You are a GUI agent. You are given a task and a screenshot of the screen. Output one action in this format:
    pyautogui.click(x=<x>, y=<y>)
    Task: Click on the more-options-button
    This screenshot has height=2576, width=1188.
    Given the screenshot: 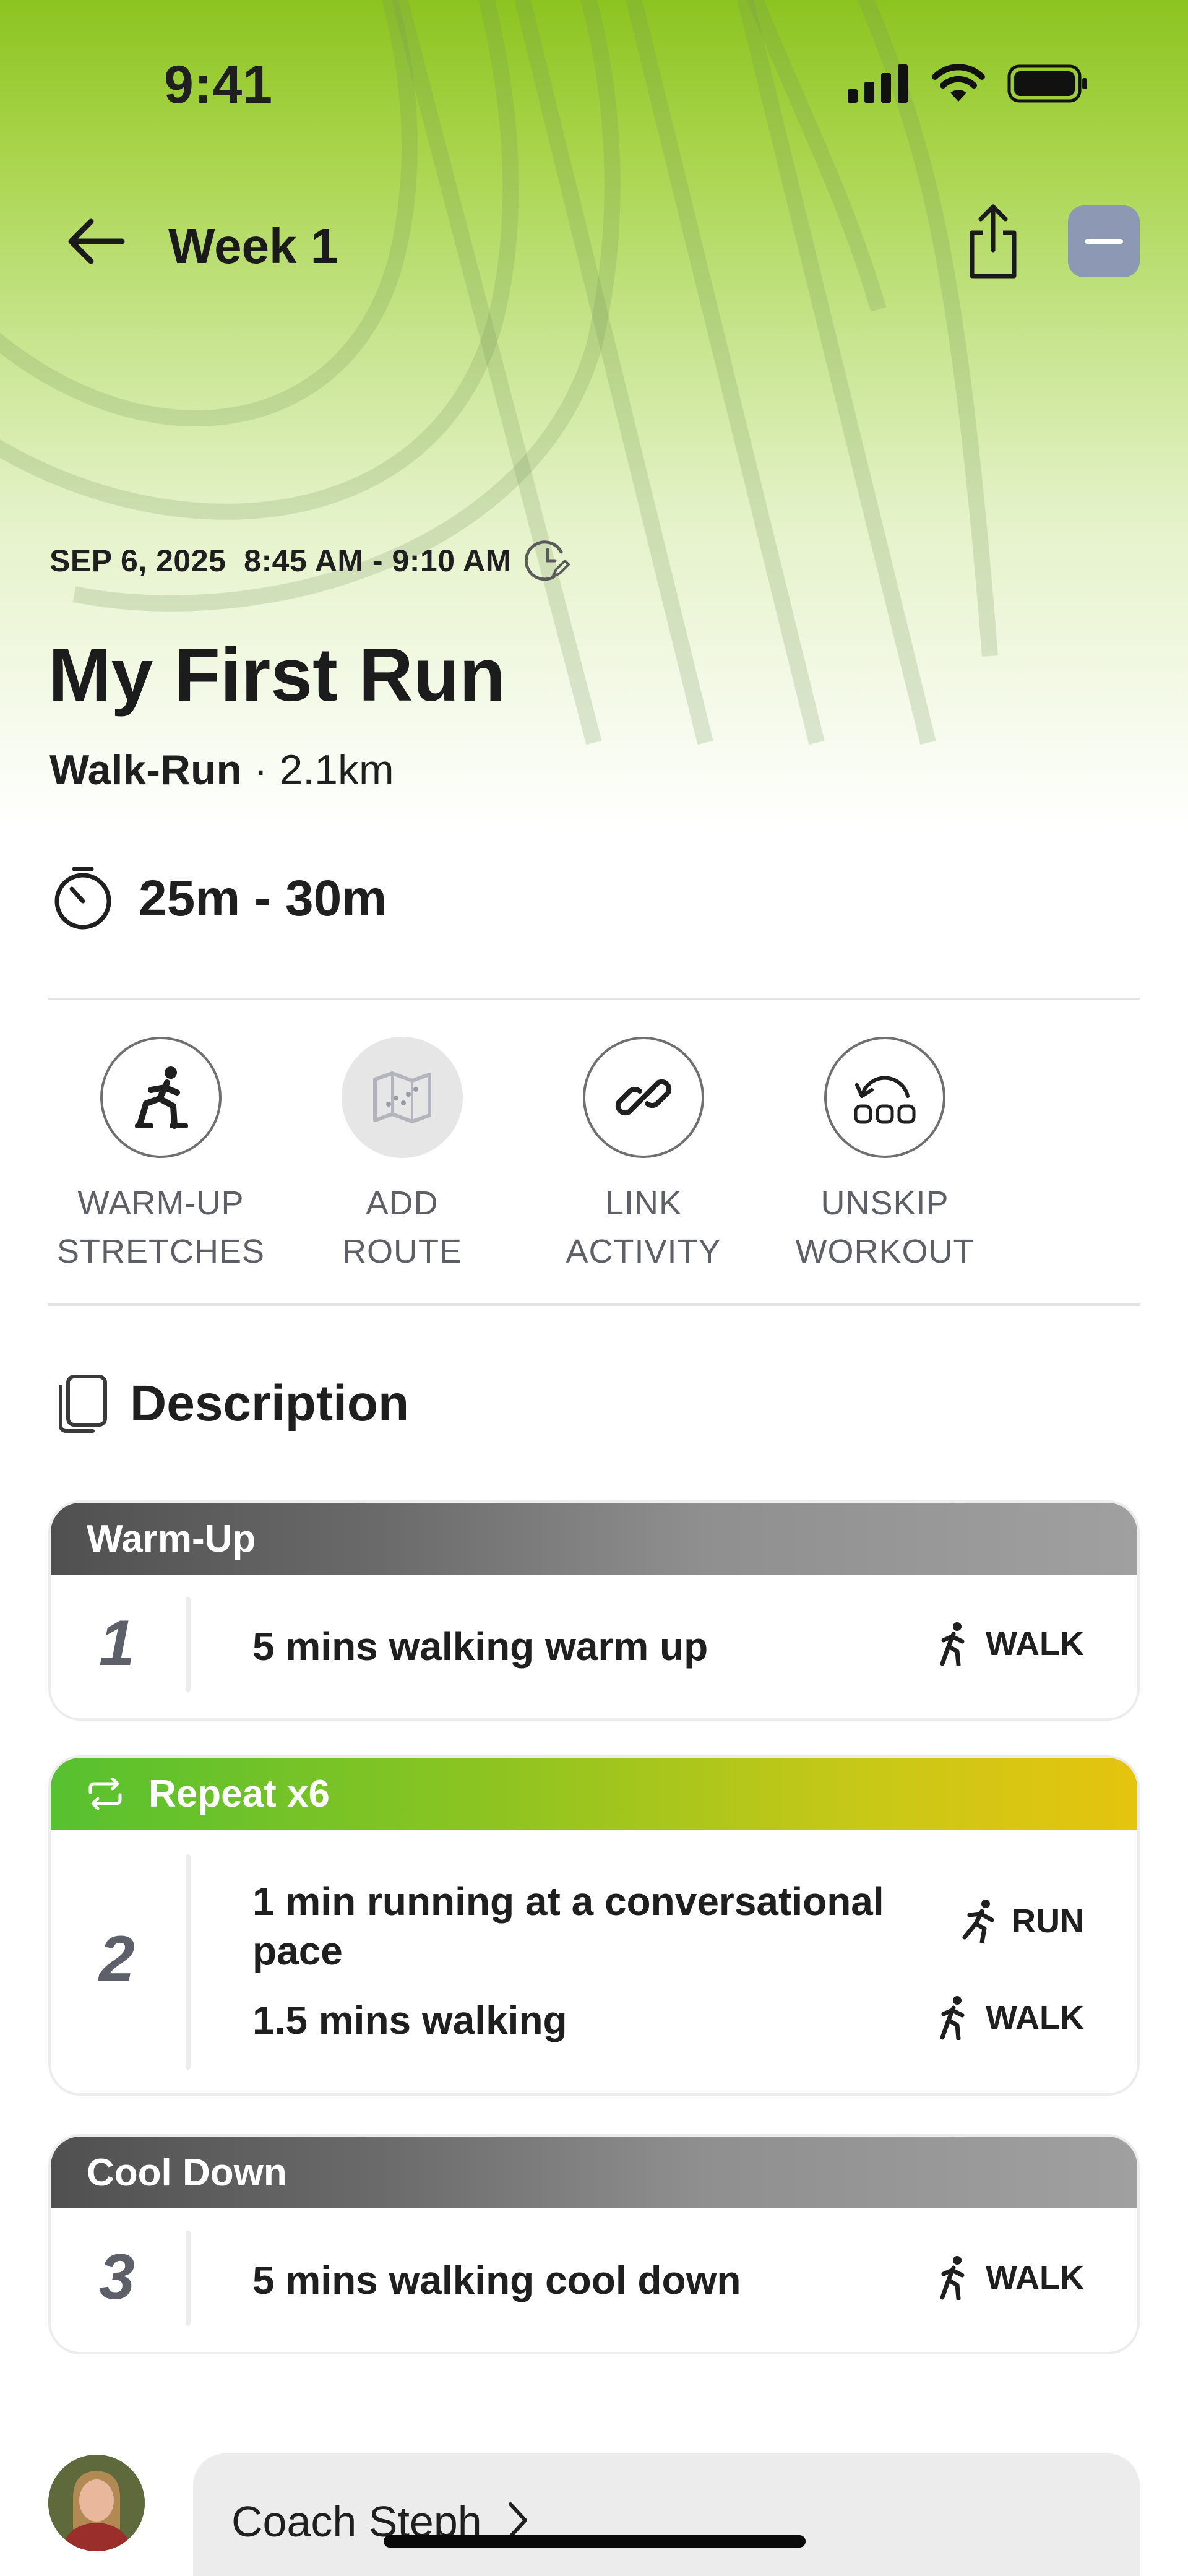 What is the action you would take?
    pyautogui.click(x=1104, y=241)
    